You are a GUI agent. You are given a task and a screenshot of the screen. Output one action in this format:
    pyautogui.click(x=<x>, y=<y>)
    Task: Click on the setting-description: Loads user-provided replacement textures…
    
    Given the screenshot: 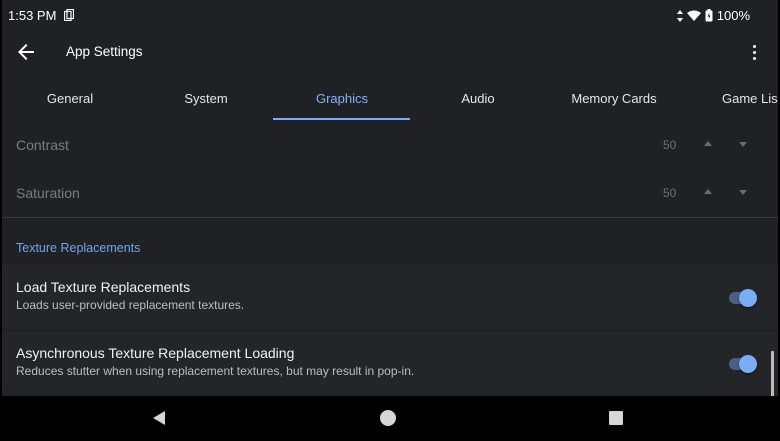 What is the action you would take?
    pyautogui.click(x=130, y=305)
    